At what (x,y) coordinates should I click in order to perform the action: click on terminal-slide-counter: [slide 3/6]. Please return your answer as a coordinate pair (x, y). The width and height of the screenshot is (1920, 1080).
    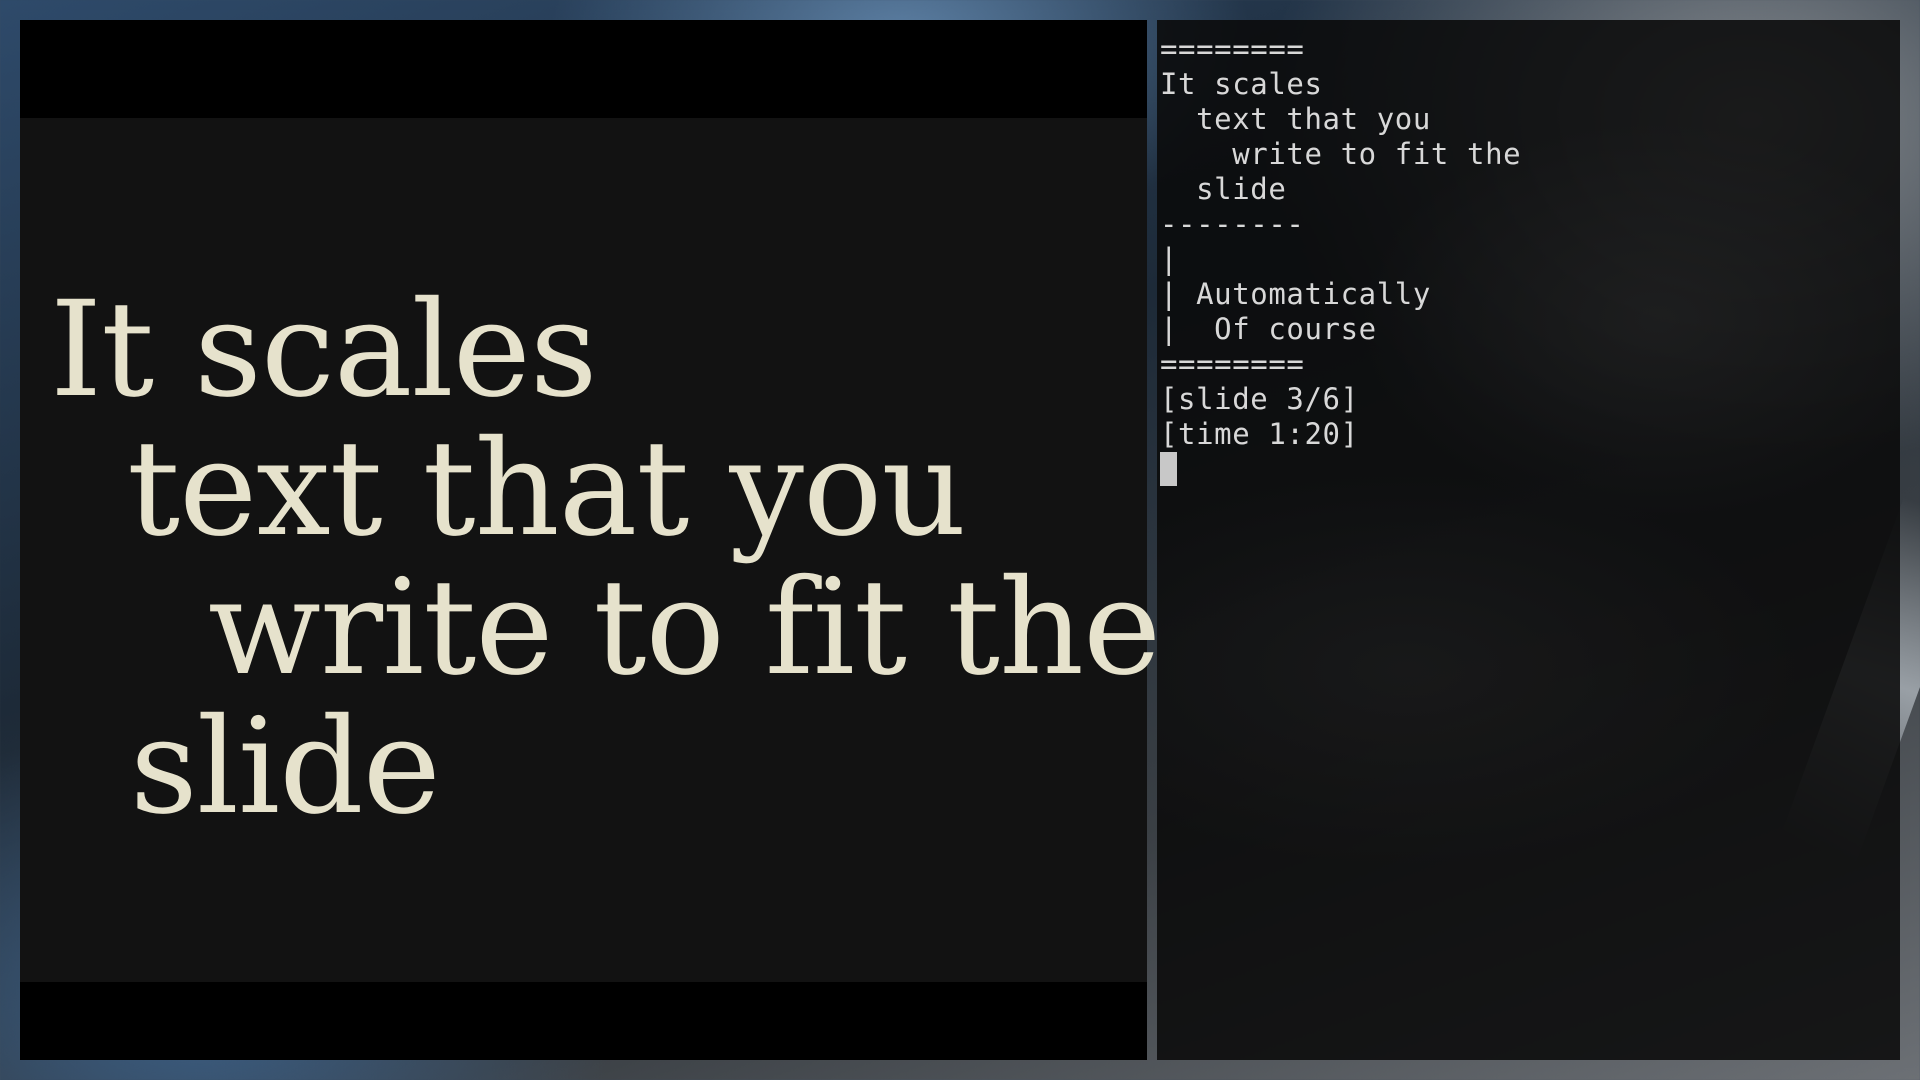
    Looking at the image, I should click on (1259, 399).